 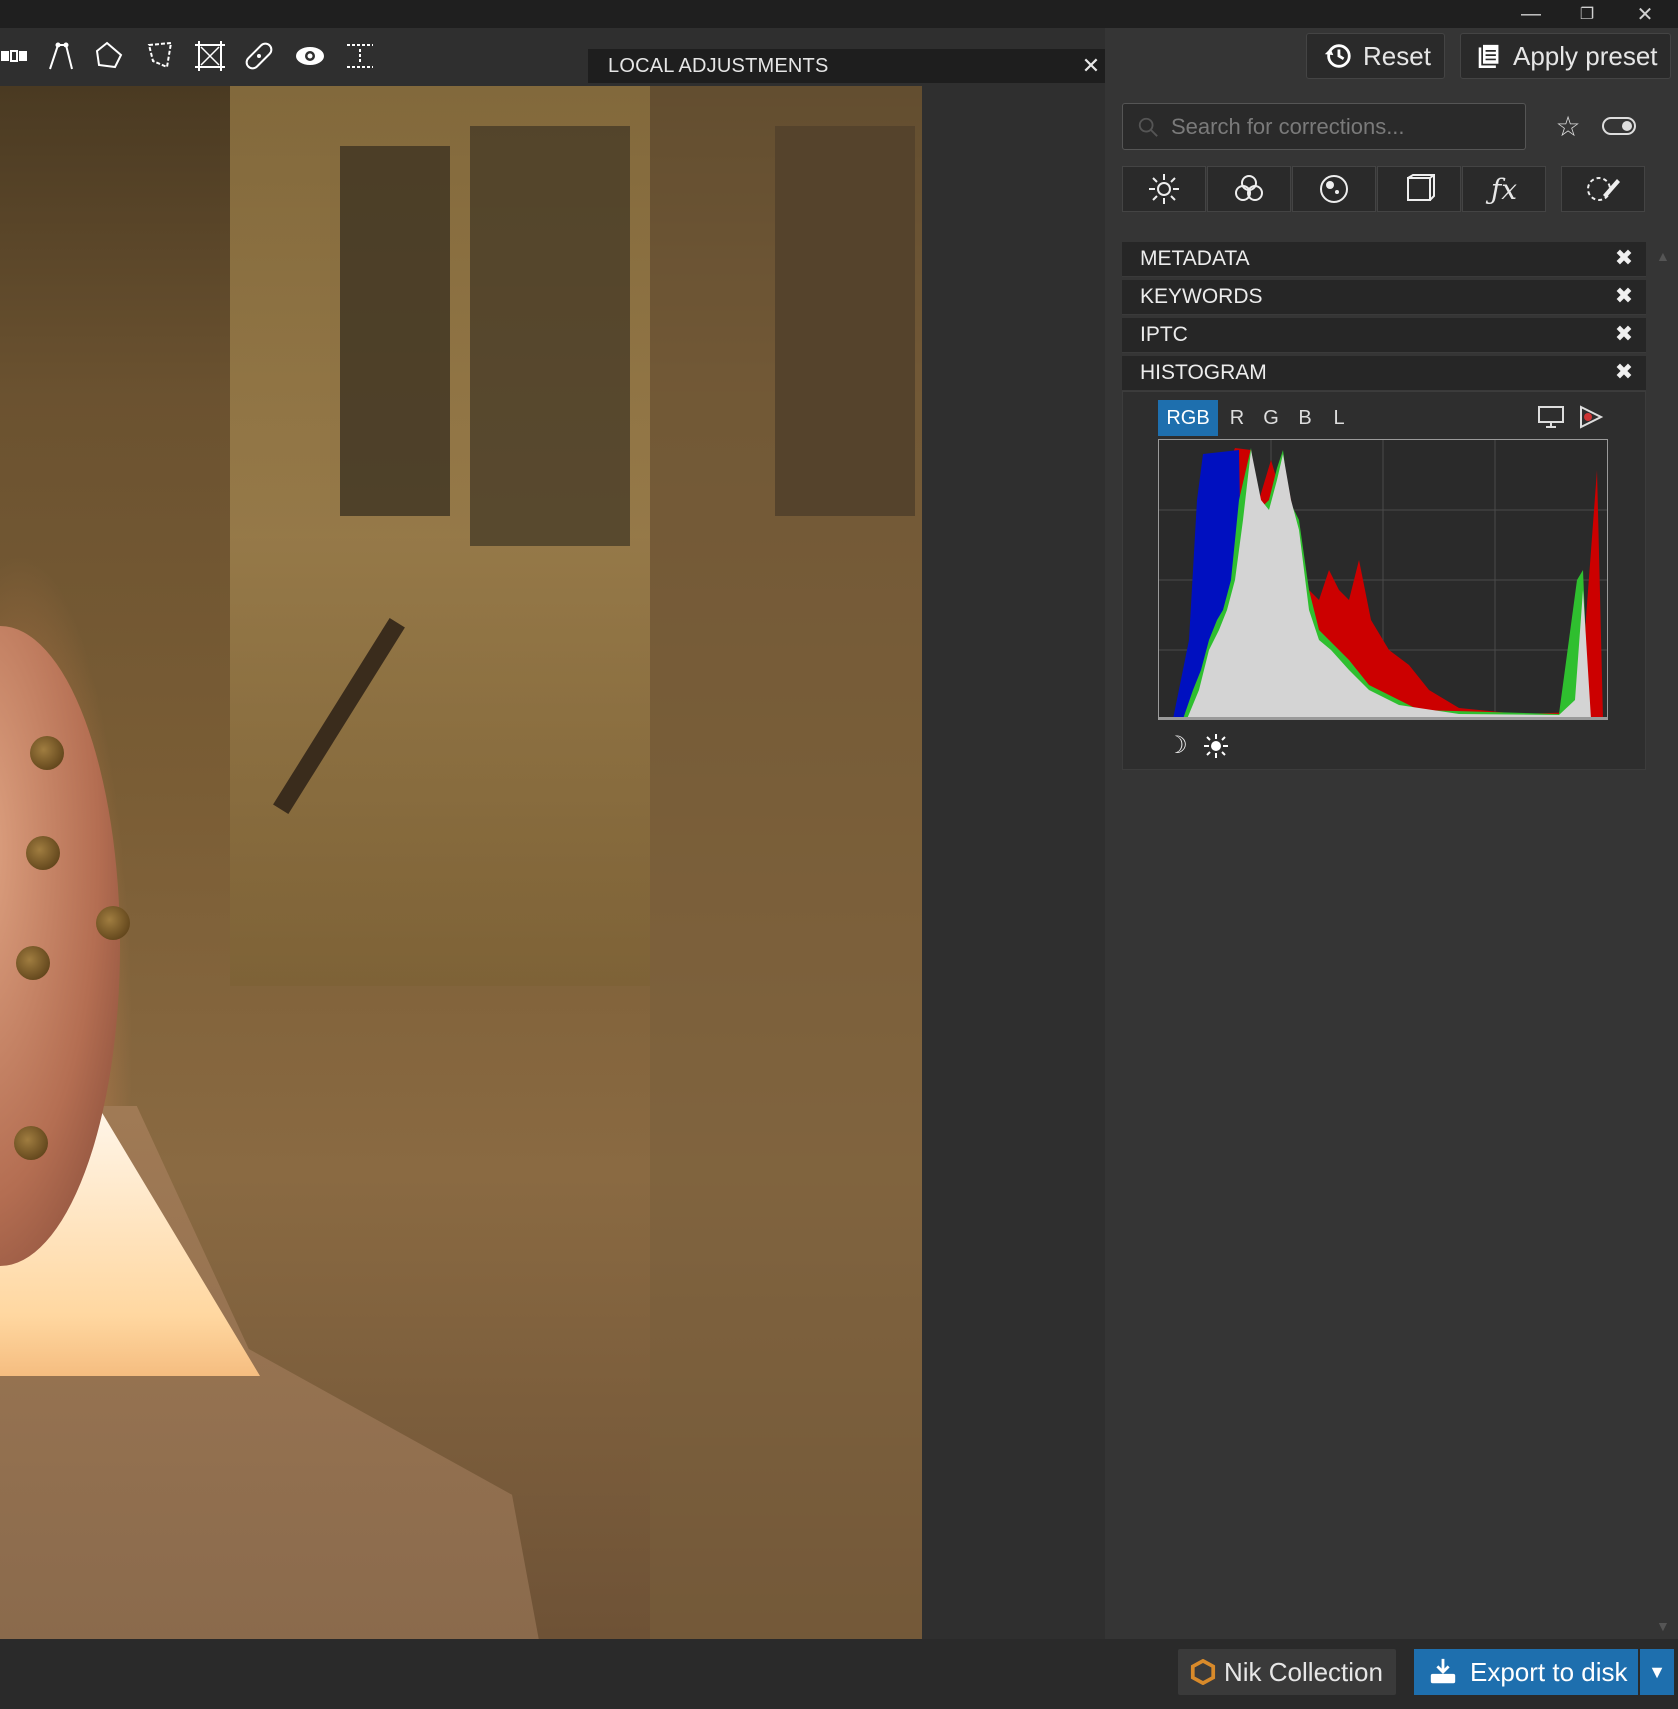 I want to click on category-light, so click(x=1164, y=189).